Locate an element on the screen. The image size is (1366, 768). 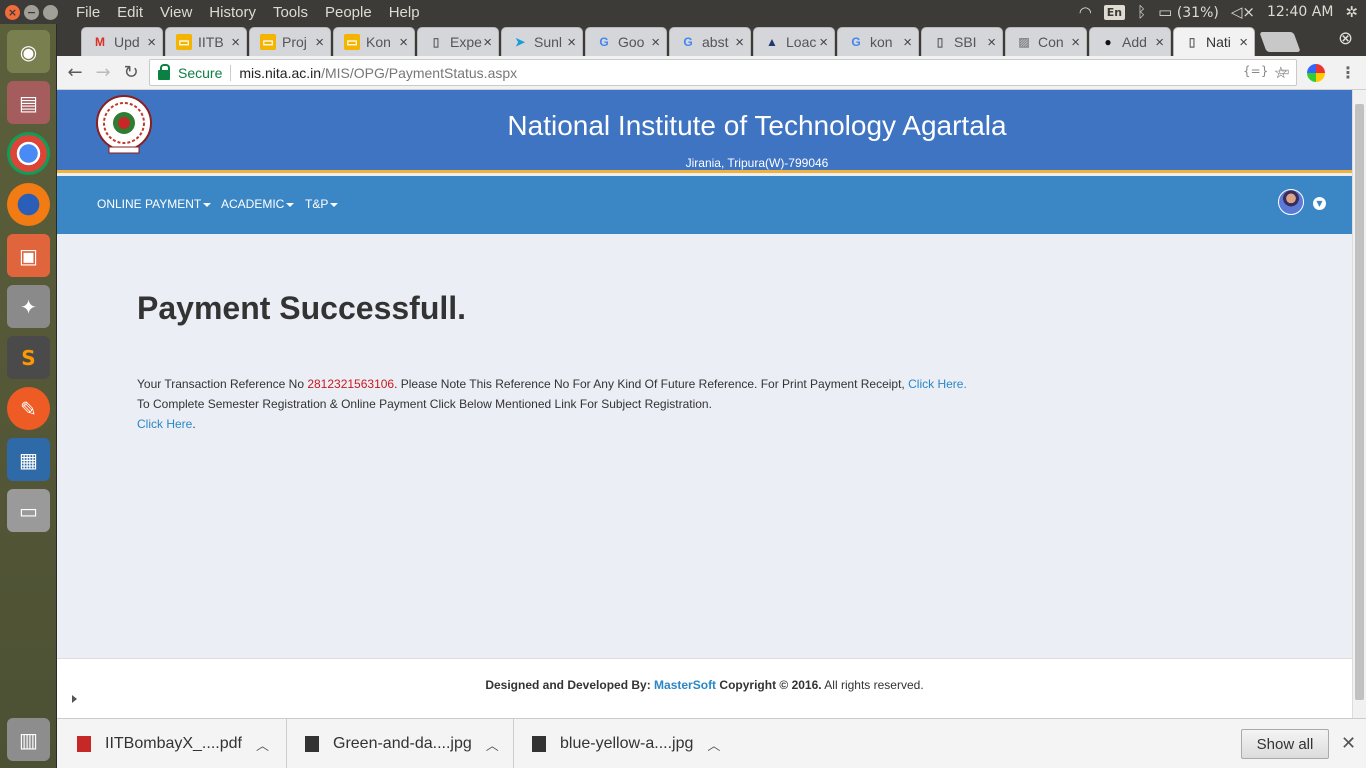
window-close-button: × is located at coordinates (12, 12).